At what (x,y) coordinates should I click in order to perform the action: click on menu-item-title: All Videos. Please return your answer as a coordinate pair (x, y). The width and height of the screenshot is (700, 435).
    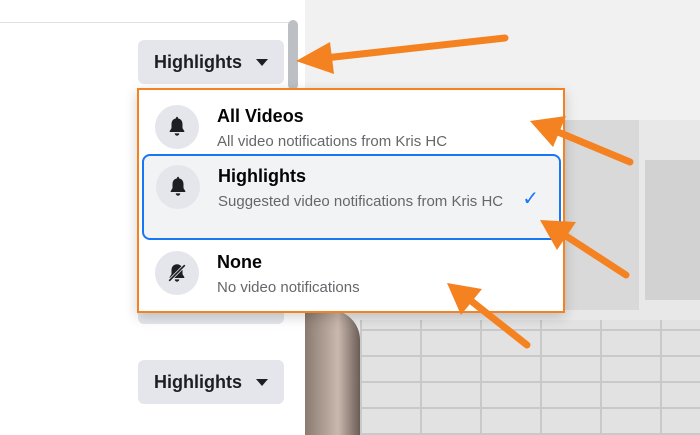
    Looking at the image, I should click on (260, 116).